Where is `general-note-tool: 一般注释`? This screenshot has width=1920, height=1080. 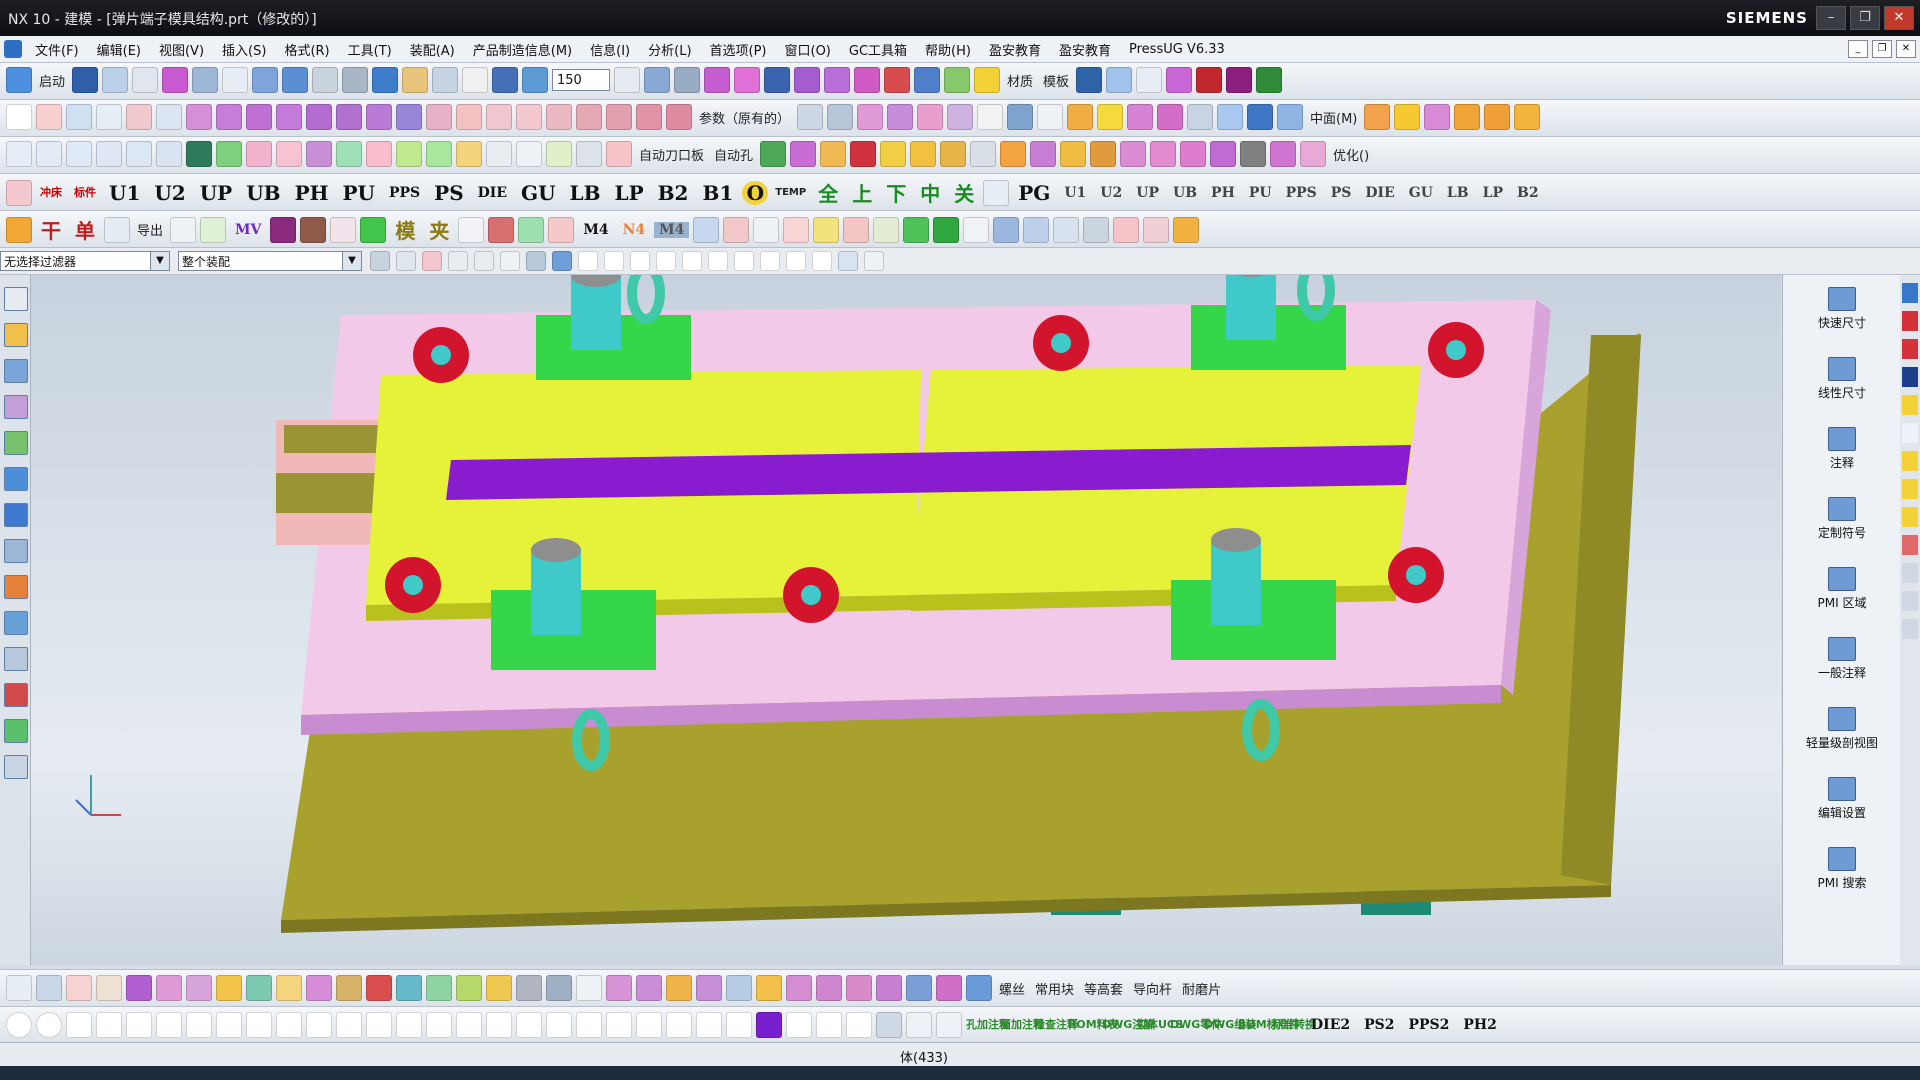
general-note-tool: 一般注释 is located at coordinates (1842, 659).